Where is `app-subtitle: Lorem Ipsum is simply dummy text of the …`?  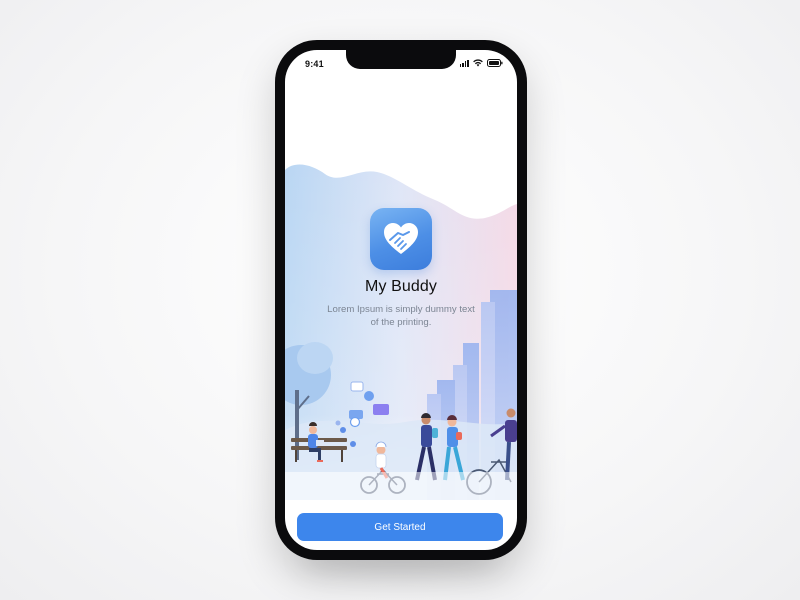 app-subtitle: Lorem Ipsum is simply dummy text of the … is located at coordinates (401, 316).